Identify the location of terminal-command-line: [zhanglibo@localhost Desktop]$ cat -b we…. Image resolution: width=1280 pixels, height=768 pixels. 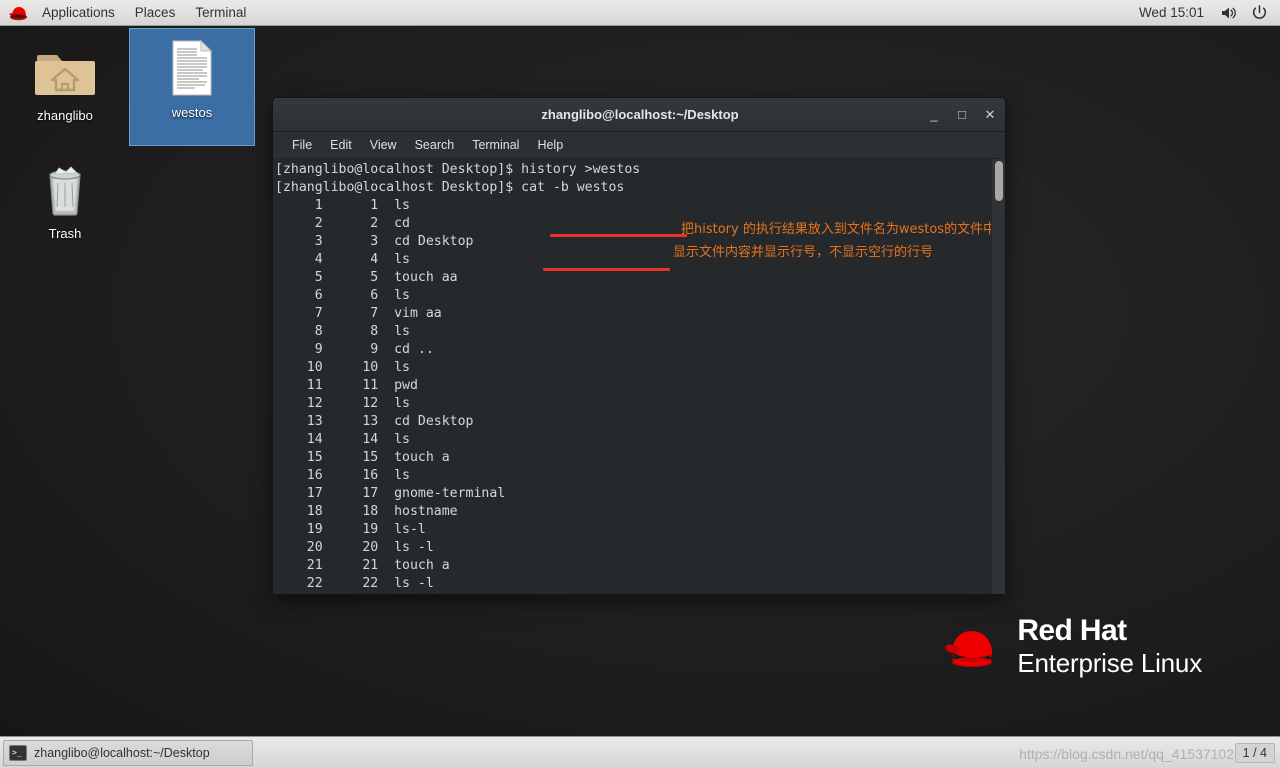
(450, 187).